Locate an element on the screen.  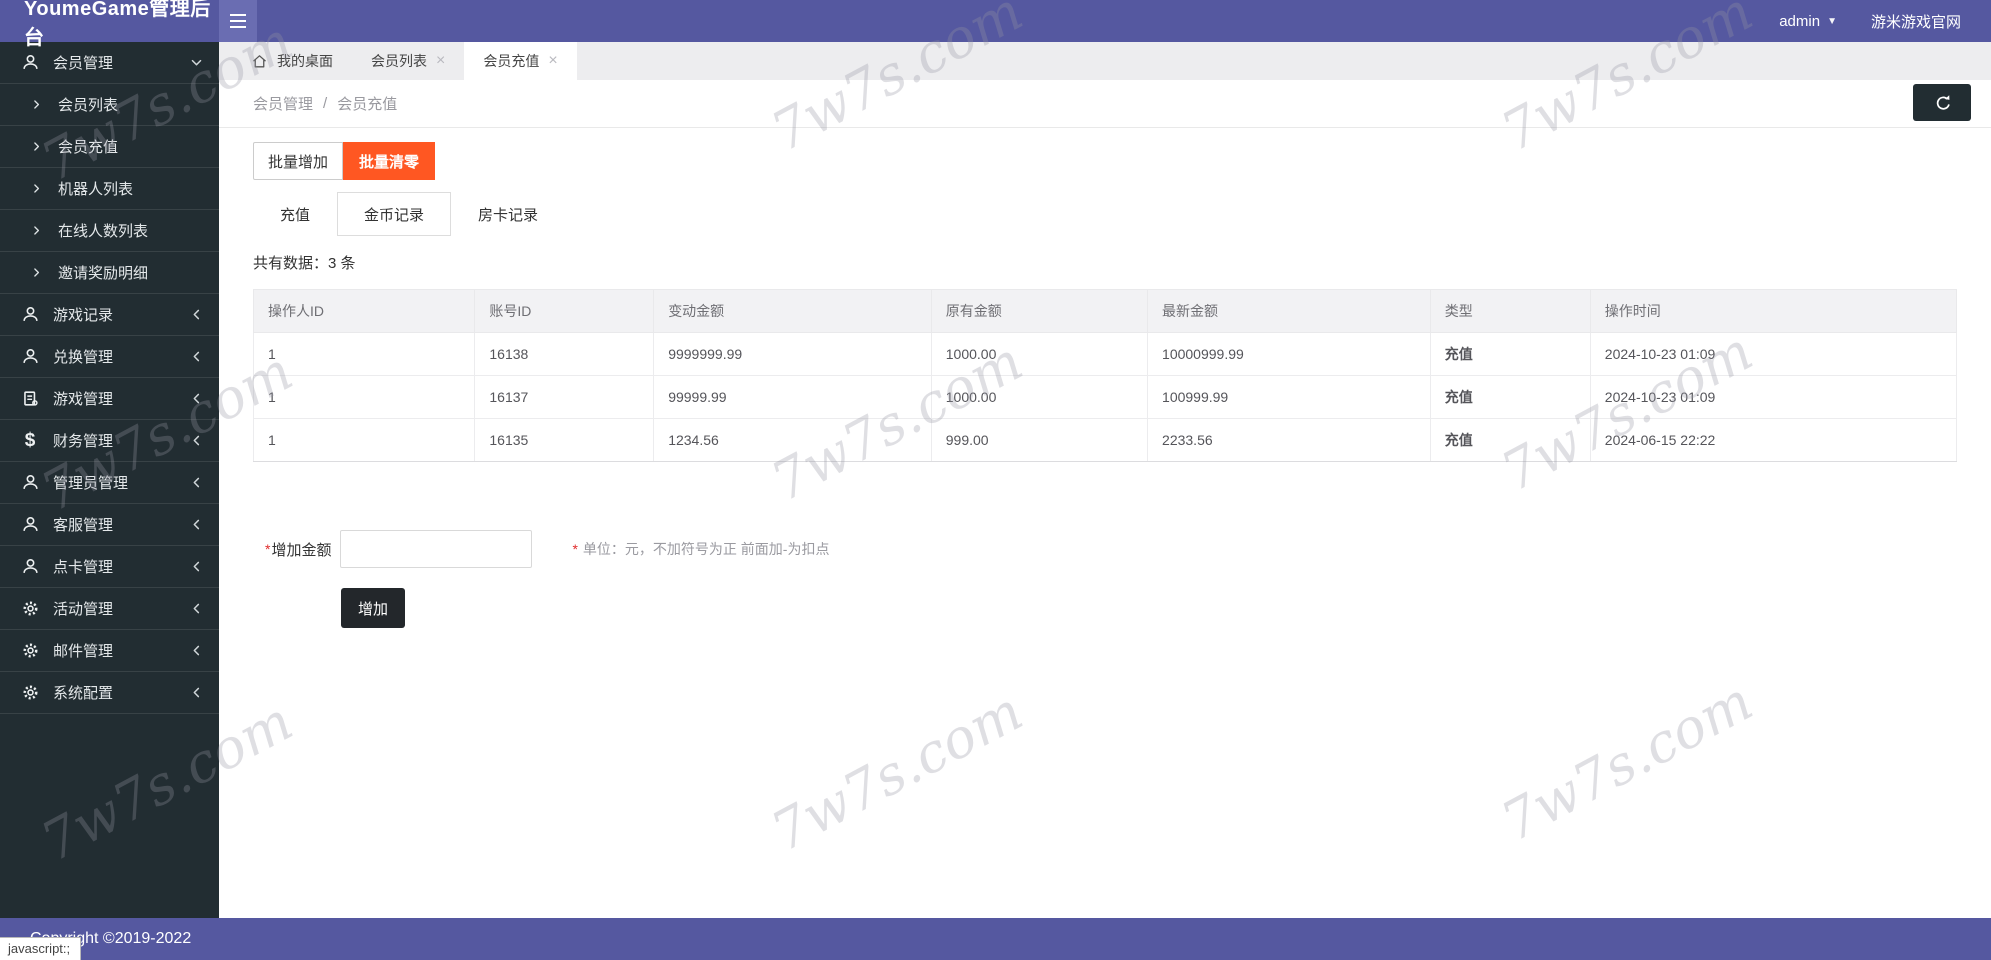
sidebar-item-game-records: 游戏记录 is located at coordinates (109, 315).